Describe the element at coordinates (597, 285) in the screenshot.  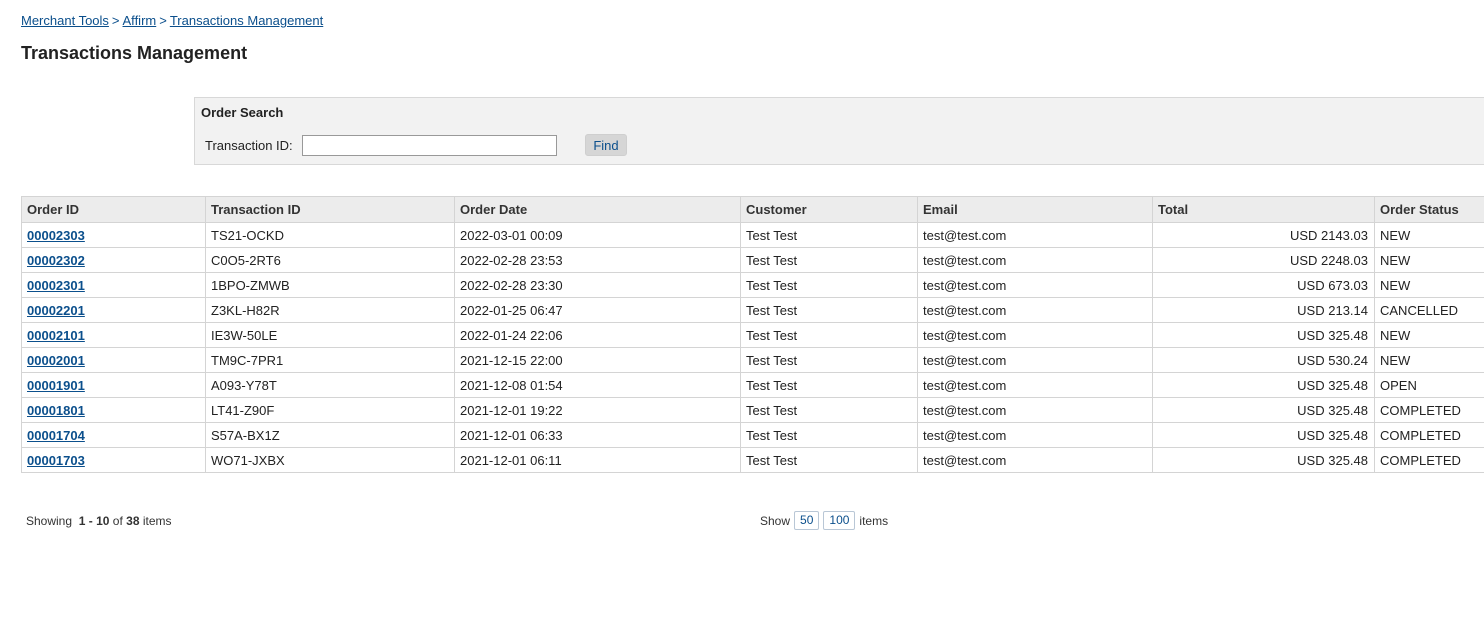
I see `cell-order-date: 2022-02-28 23:30` at that location.